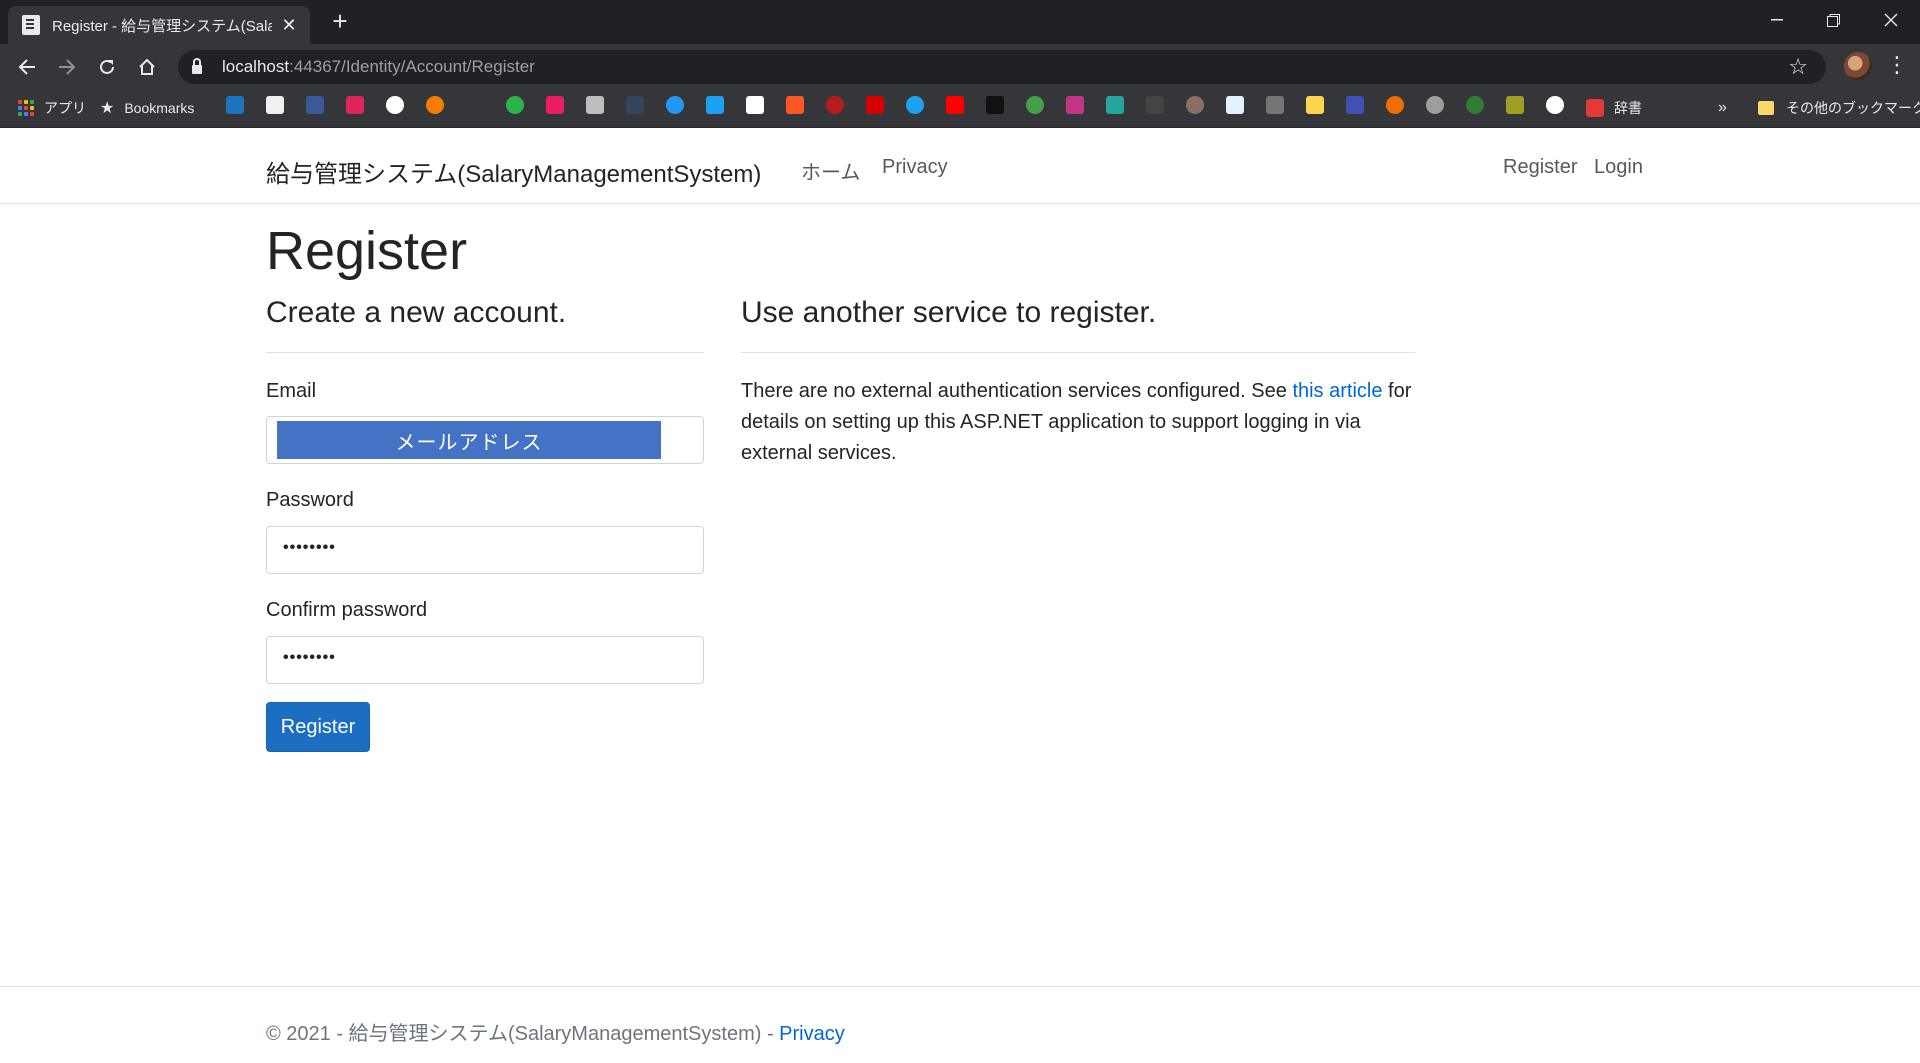  I want to click on browser-tab-strip: Register - 給与管理システム(Salary ✕ +, so click(960, 22).